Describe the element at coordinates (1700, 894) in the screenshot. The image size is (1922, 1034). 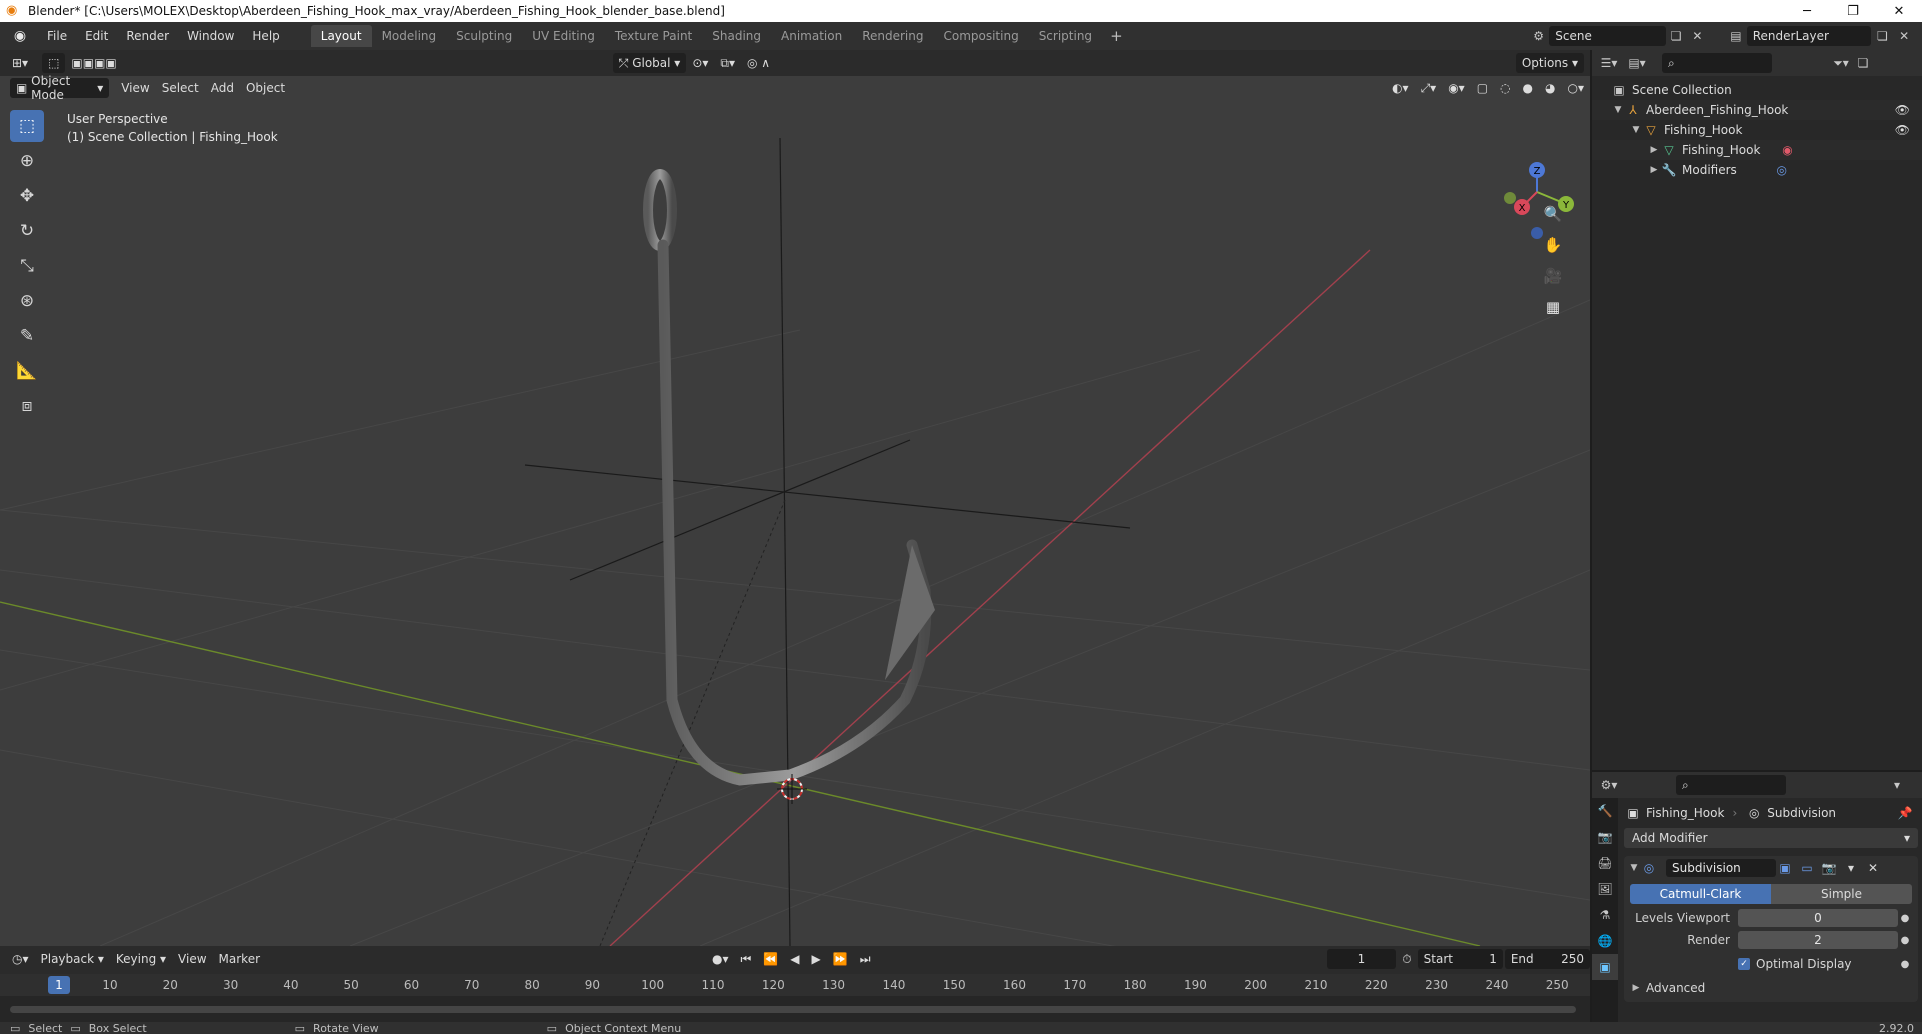
I see `catmull-clark-button: Catmull-Clark` at that location.